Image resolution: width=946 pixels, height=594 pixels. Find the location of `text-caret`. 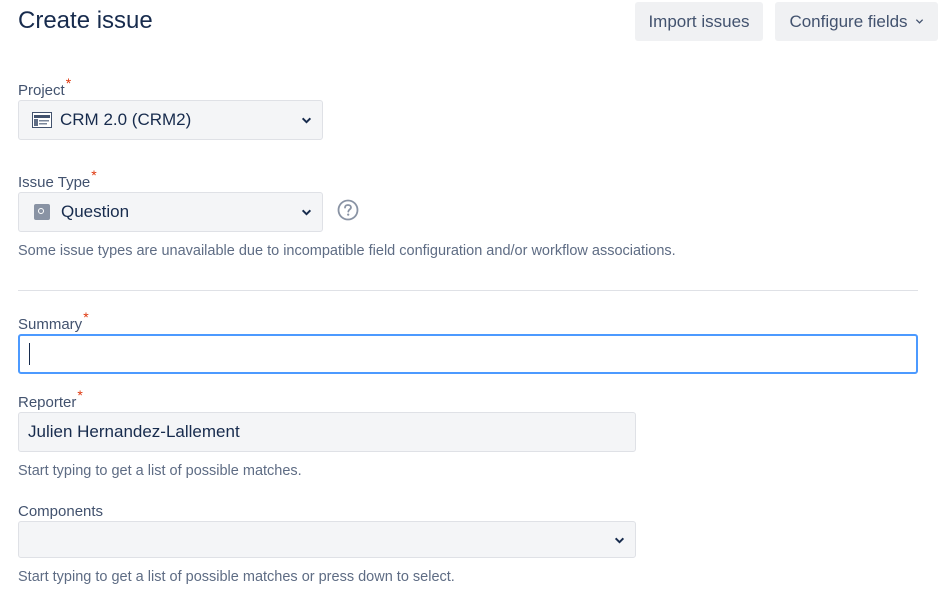

text-caret is located at coordinates (29, 354).